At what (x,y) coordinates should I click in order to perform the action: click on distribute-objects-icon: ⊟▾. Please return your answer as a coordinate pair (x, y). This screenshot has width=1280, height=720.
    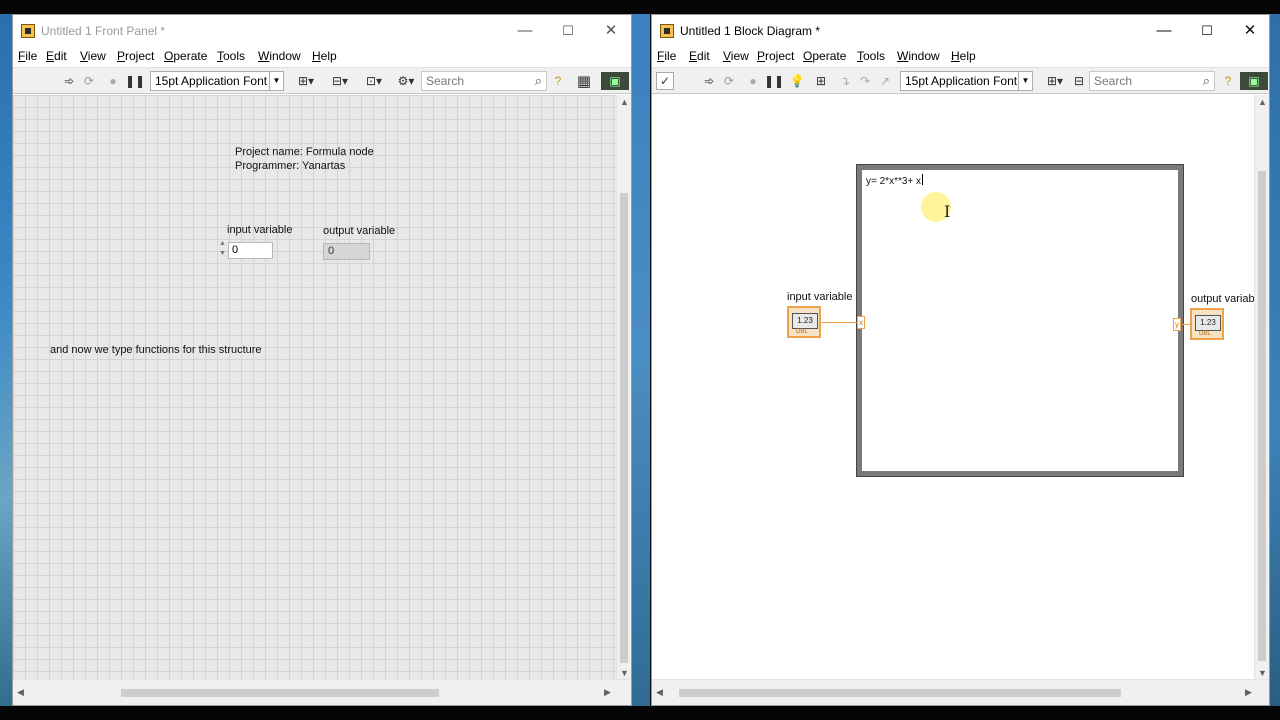
    Looking at the image, I should click on (340, 81).